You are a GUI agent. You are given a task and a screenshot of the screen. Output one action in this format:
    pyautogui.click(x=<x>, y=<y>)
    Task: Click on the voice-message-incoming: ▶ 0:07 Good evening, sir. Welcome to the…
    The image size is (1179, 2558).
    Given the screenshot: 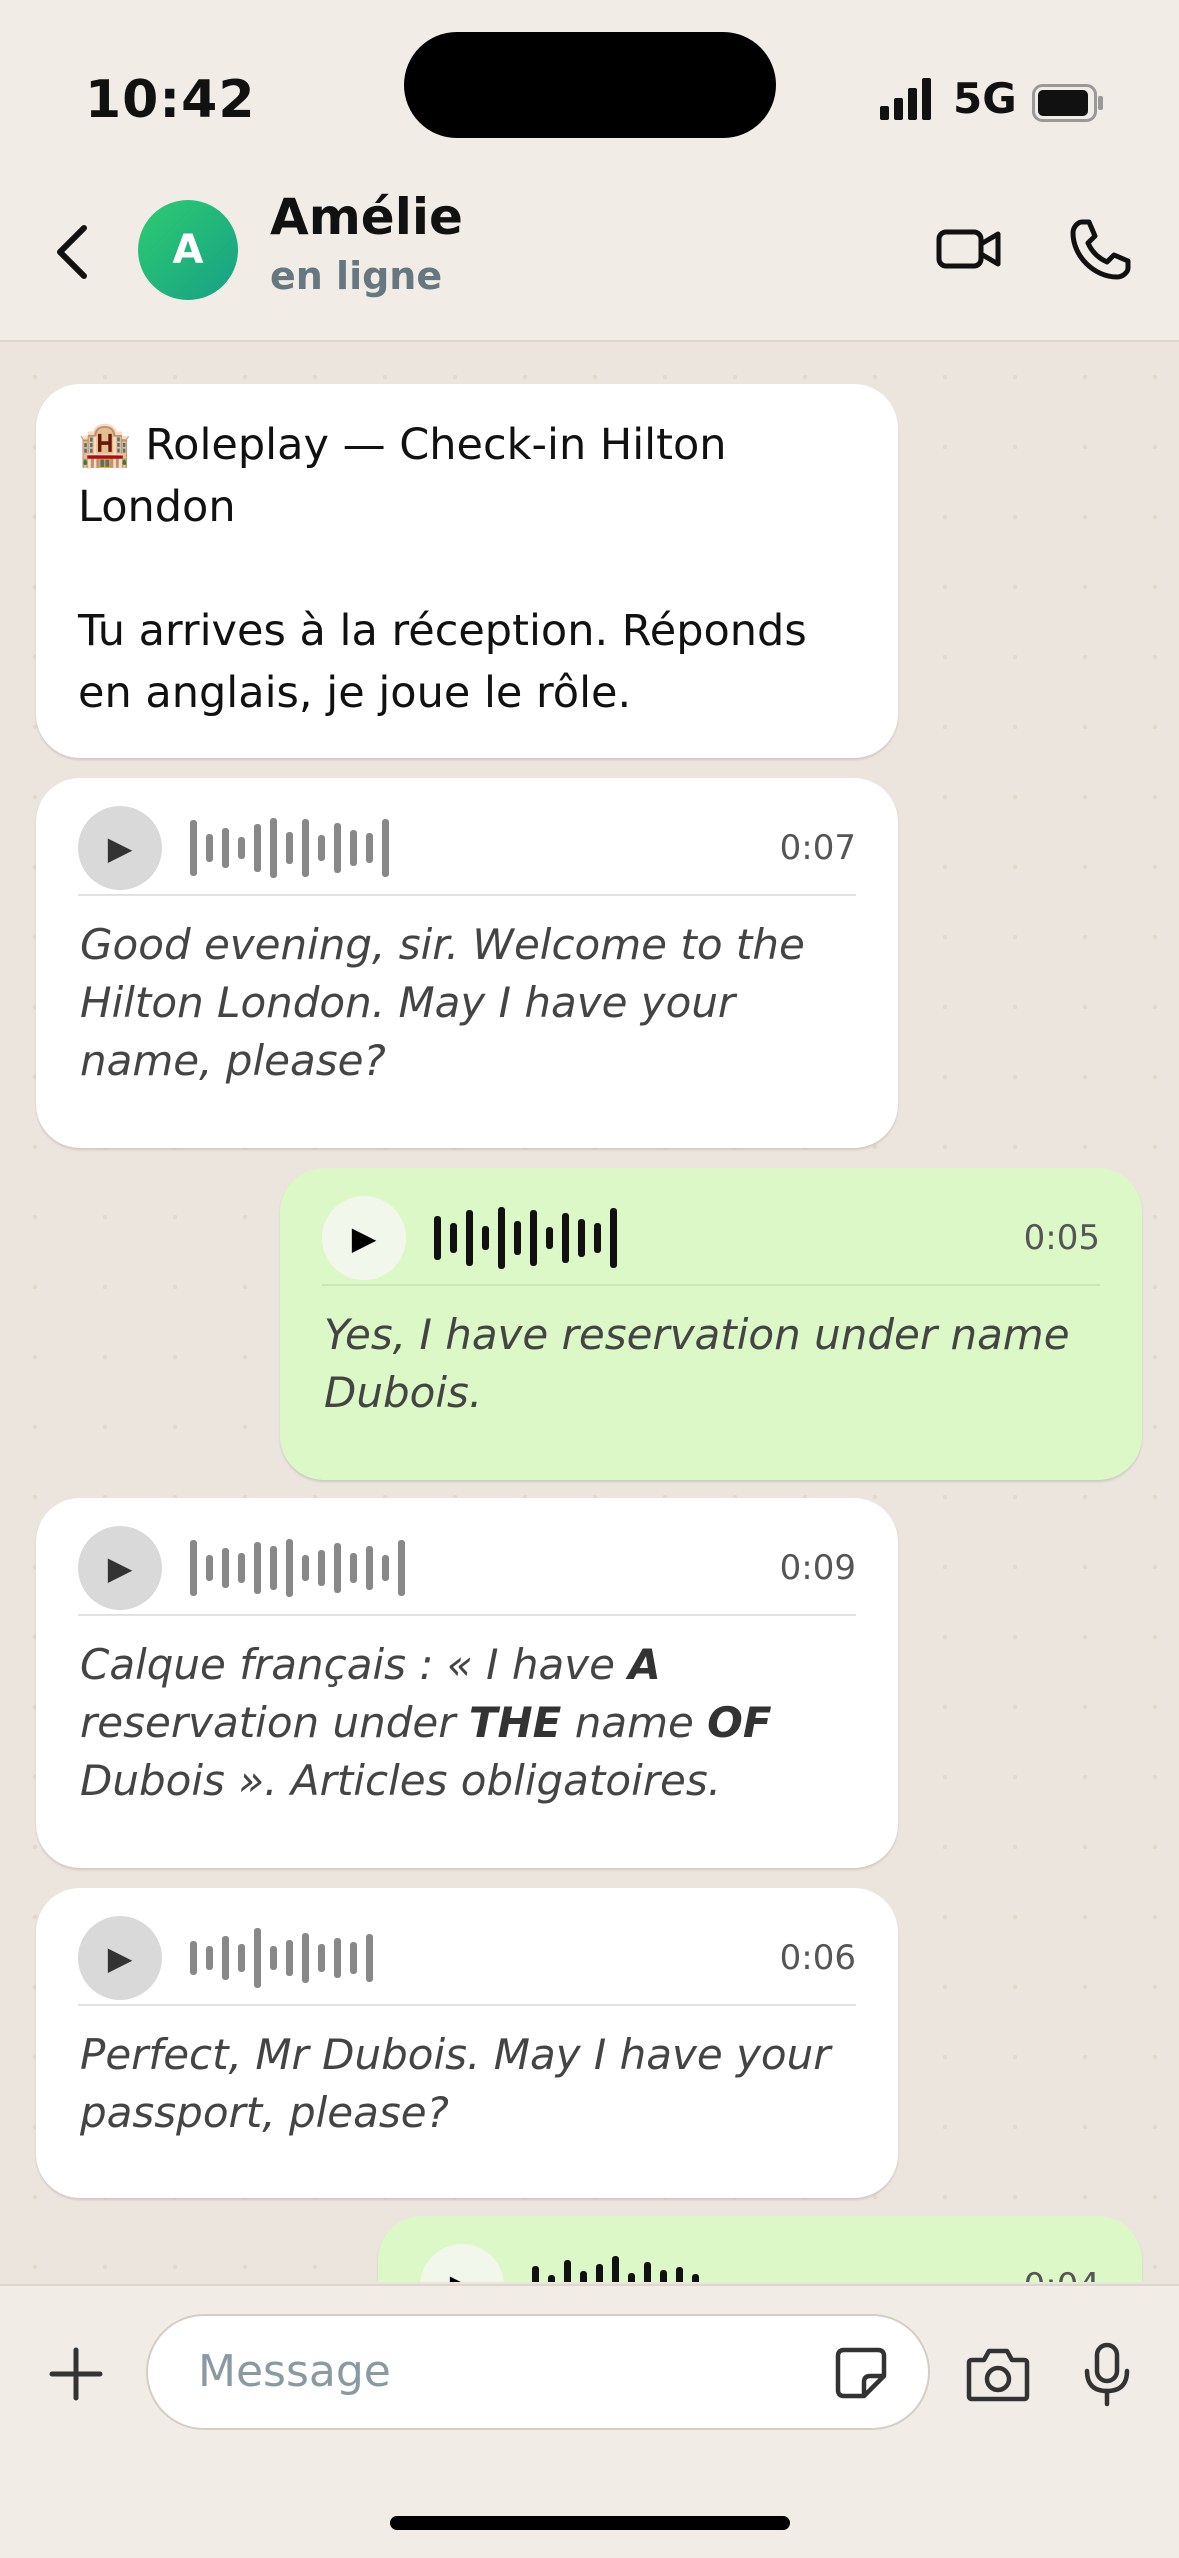 What is the action you would take?
    pyautogui.click(x=467, y=963)
    